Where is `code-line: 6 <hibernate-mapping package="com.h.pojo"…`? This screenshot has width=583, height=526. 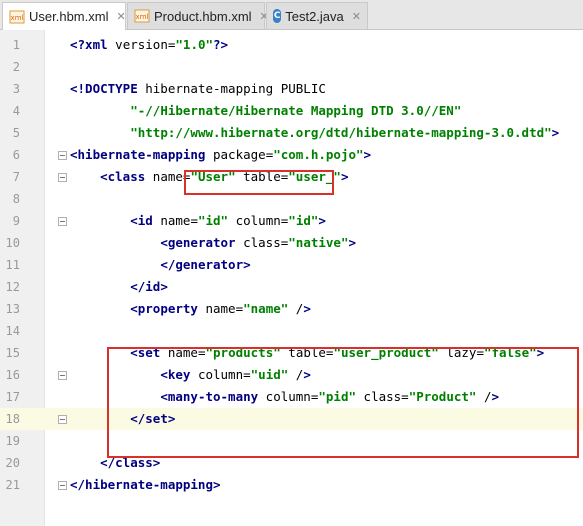 code-line: 6 <hibernate-mapping package="com.h.pojo"… is located at coordinates (291, 155).